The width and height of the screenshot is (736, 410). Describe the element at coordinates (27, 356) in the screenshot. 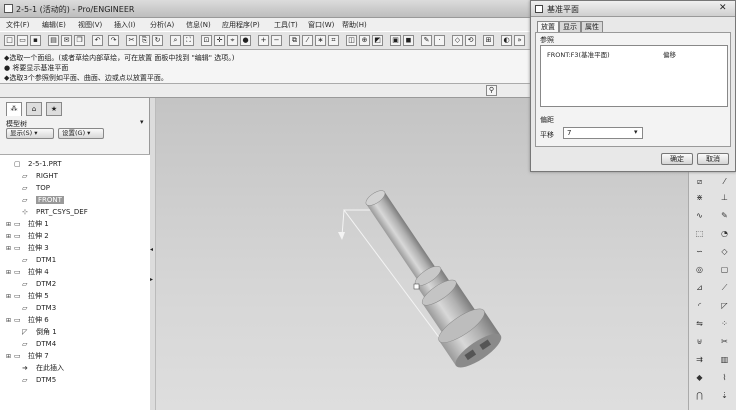

I see `tree-node: ⊞ ▭ 拉伸 7` at that location.